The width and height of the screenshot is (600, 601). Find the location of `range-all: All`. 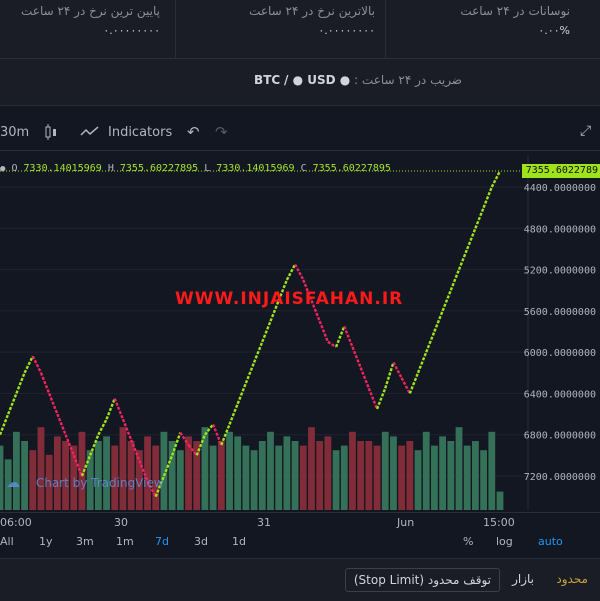

range-all: All is located at coordinates (7, 541).